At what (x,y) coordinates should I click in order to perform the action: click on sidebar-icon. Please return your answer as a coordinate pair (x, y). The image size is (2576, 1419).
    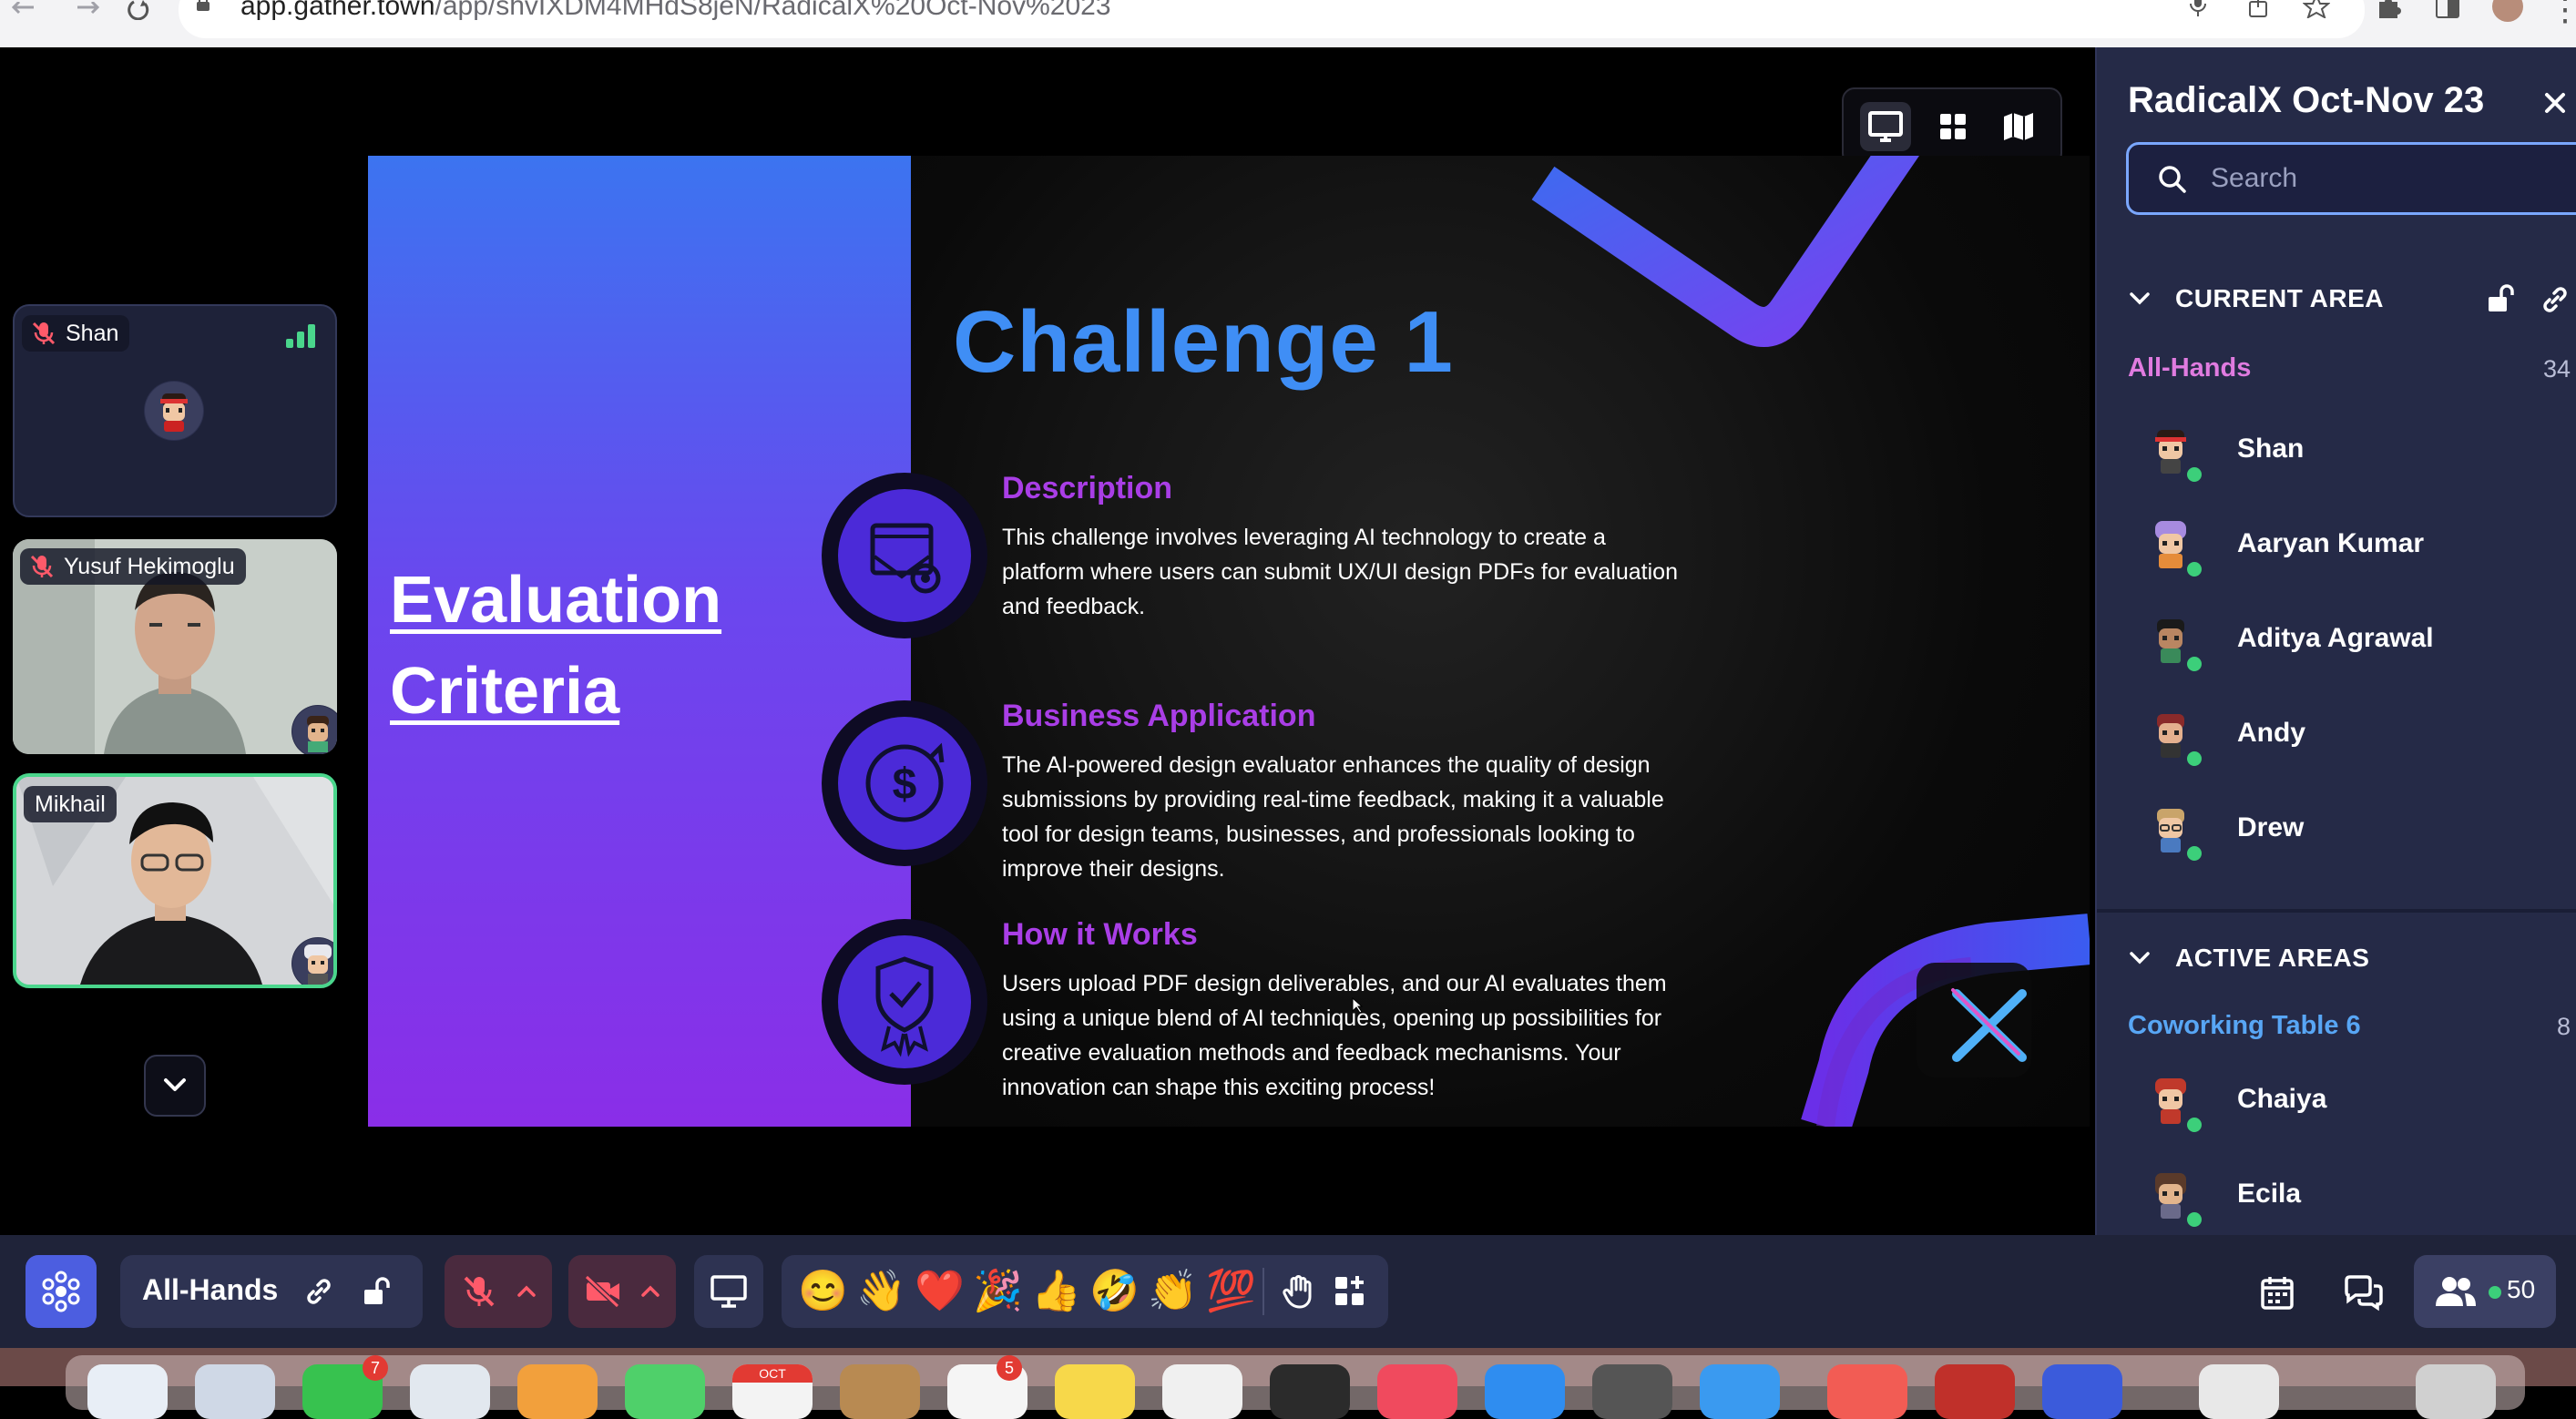
    Looking at the image, I should click on (2447, 9).